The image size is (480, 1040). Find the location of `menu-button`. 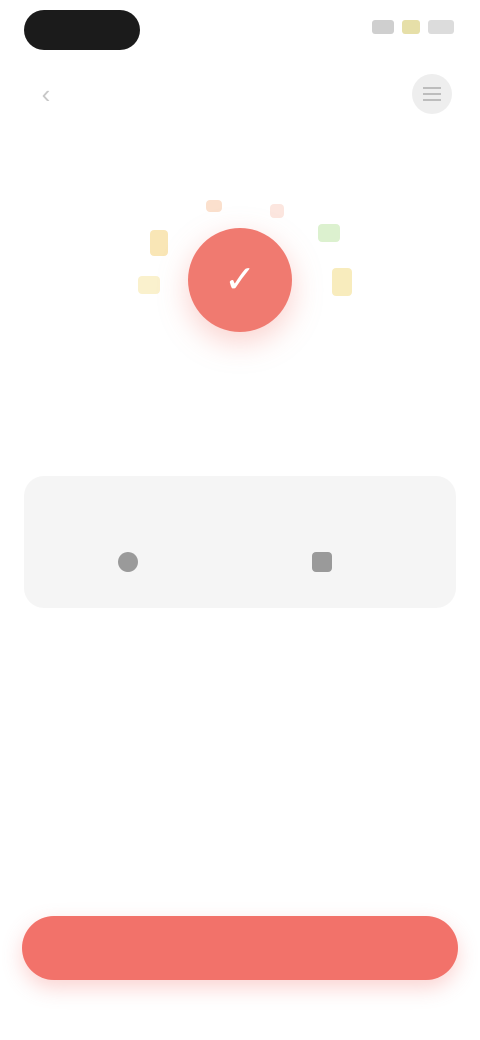

menu-button is located at coordinates (432, 94).